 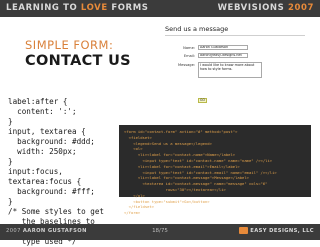 What do you see at coordinates (202, 100) in the screenshot?
I see `go-button: GO` at bounding box center [202, 100].